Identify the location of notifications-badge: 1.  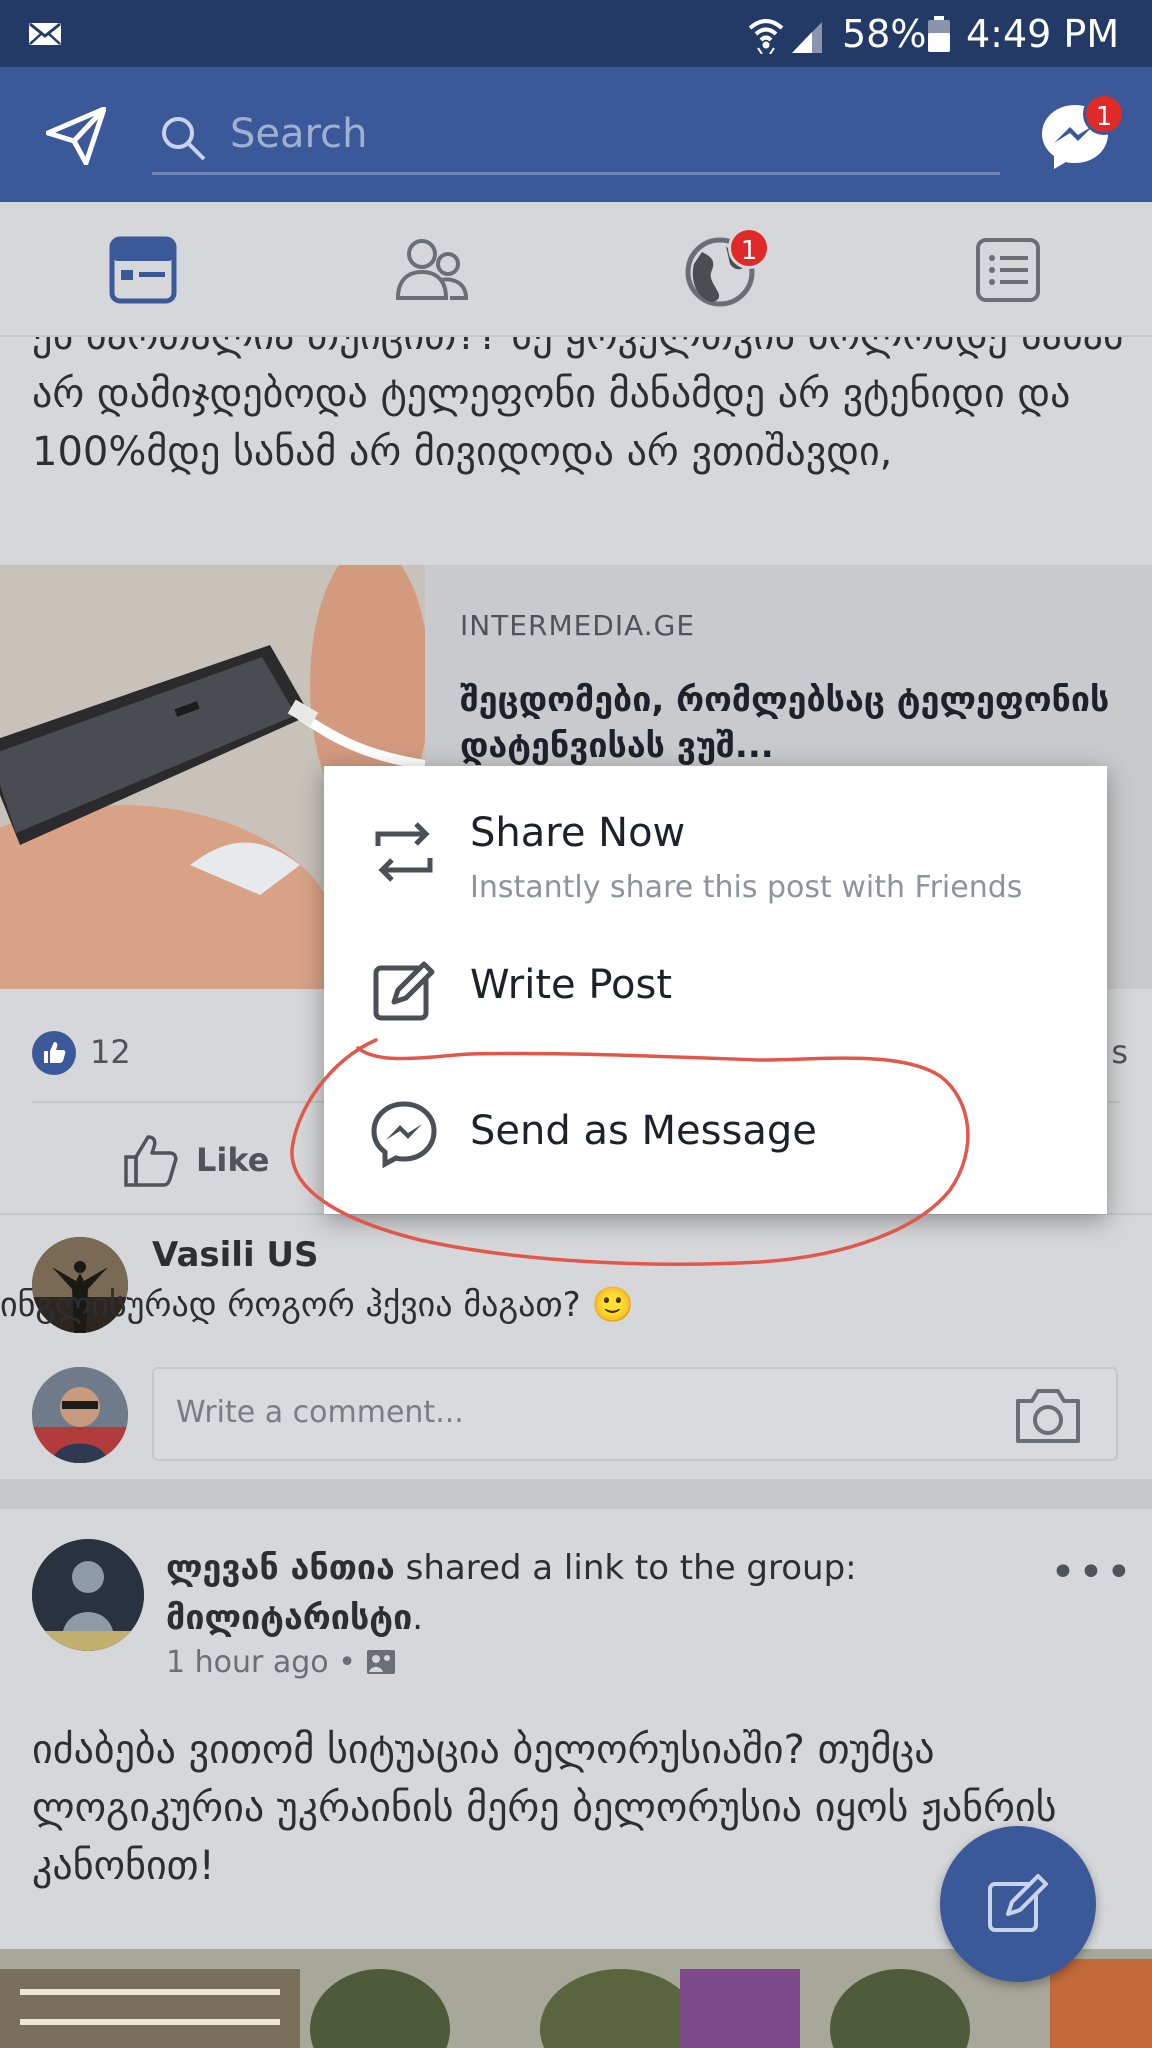
(749, 248).